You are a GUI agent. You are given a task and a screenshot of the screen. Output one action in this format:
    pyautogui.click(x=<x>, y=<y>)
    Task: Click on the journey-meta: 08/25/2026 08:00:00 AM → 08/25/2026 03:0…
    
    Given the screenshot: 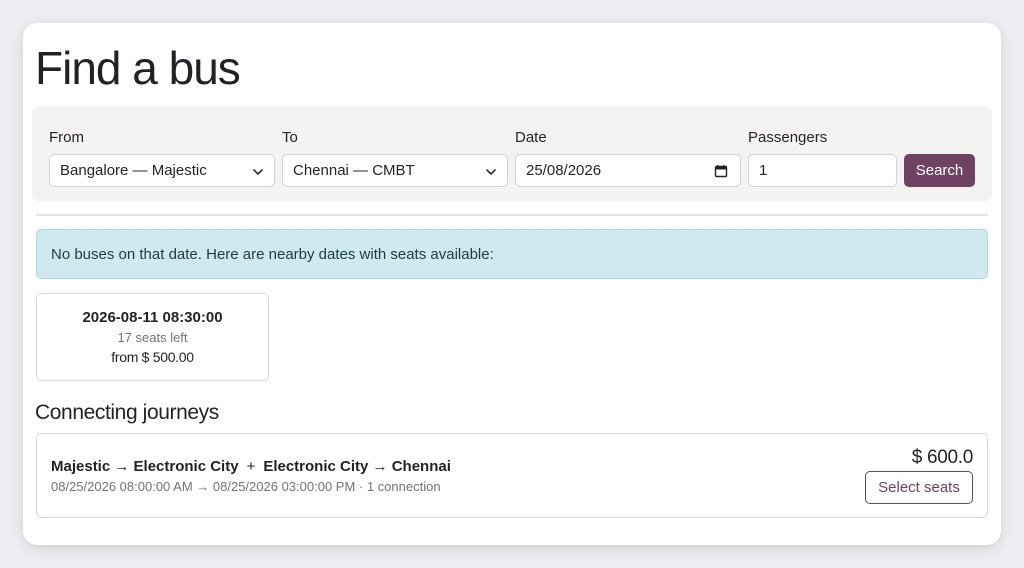 What is the action you would take?
    pyautogui.click(x=246, y=486)
    